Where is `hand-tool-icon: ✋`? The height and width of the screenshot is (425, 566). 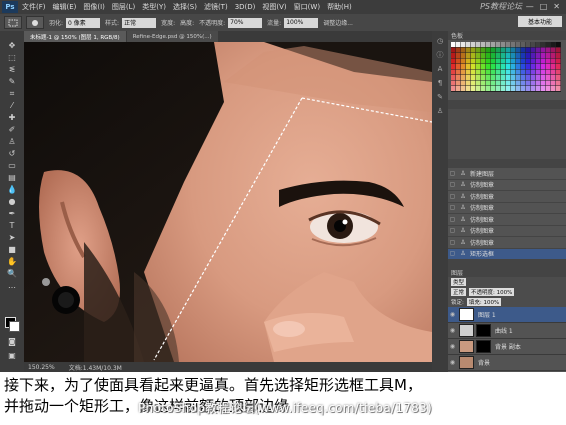
hand-tool-icon: ✋ is located at coordinates (12, 261).